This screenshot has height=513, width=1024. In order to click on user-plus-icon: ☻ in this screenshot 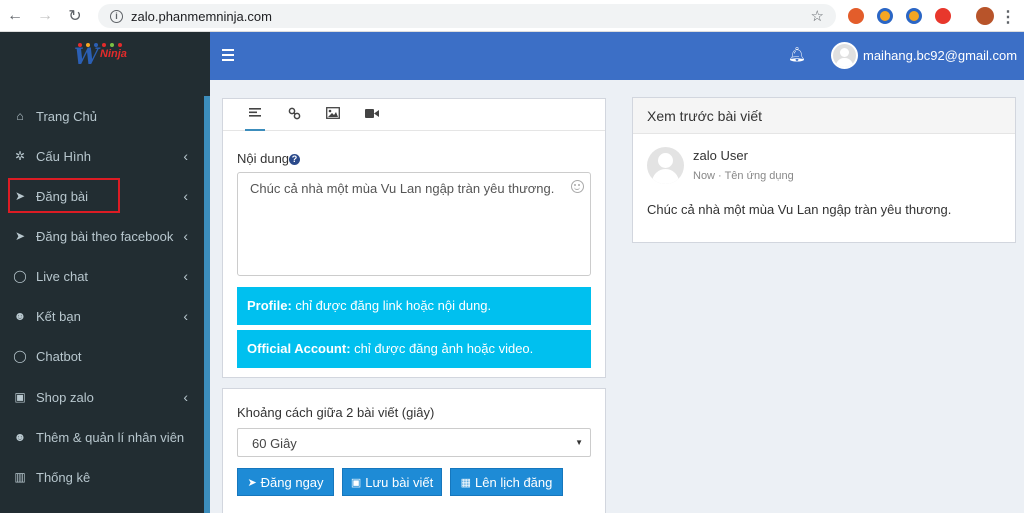, I will do `click(20, 437)`.